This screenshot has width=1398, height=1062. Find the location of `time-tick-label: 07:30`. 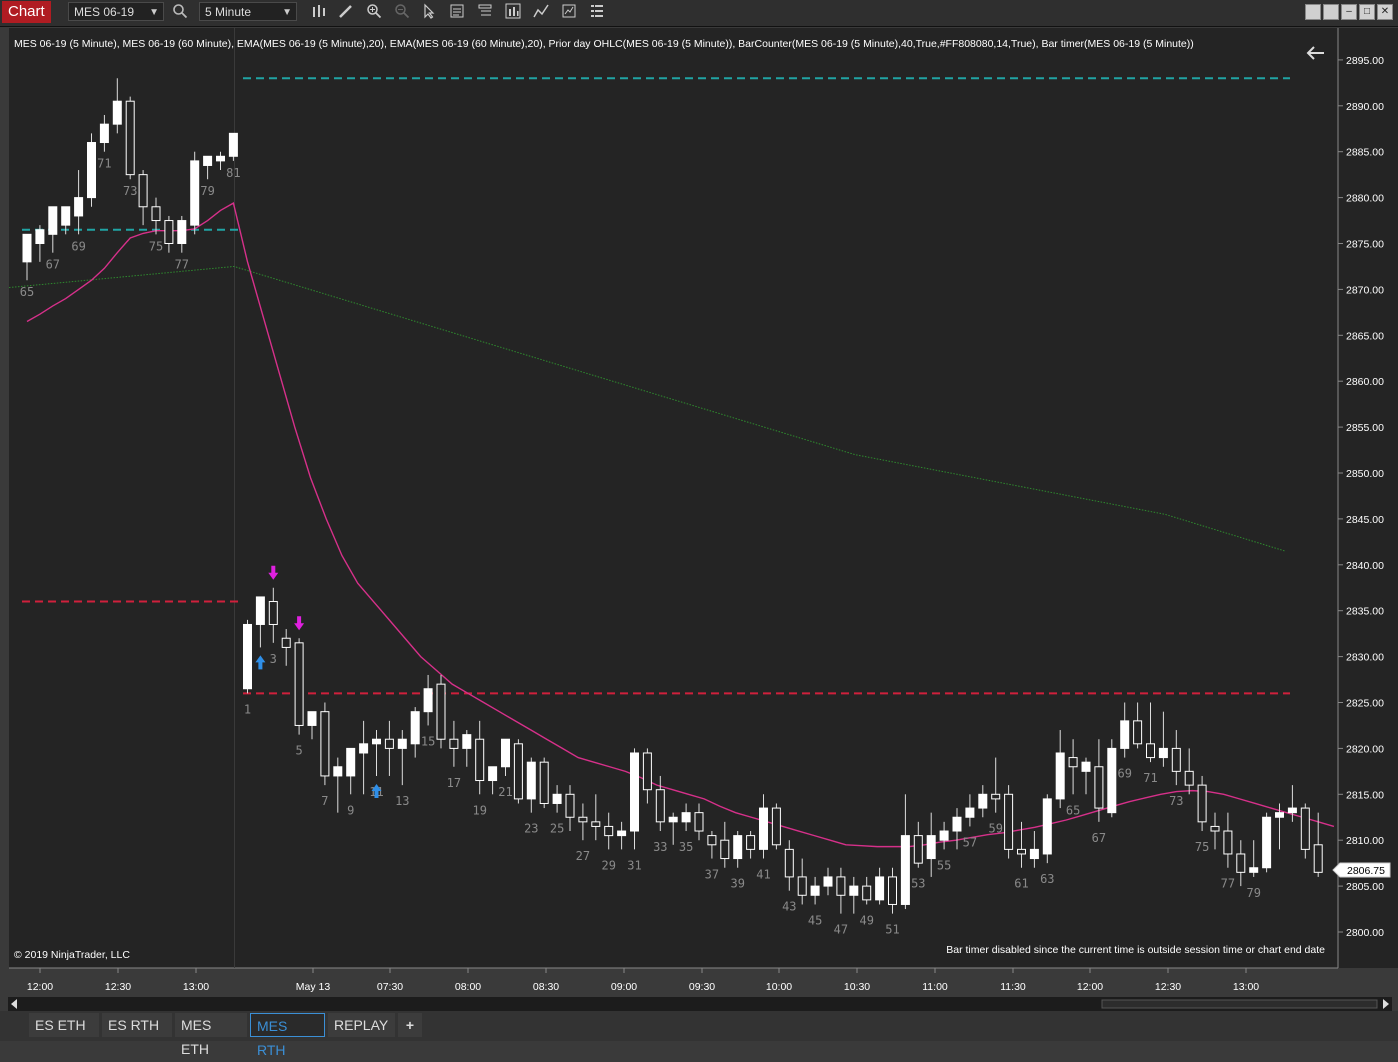

time-tick-label: 07:30 is located at coordinates (390, 987).